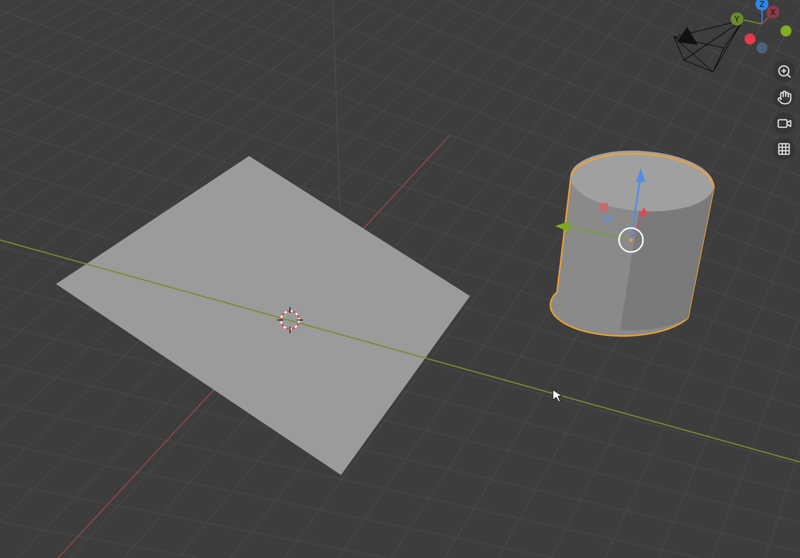 The width and height of the screenshot is (800, 558). I want to click on pan-button, so click(784, 97).